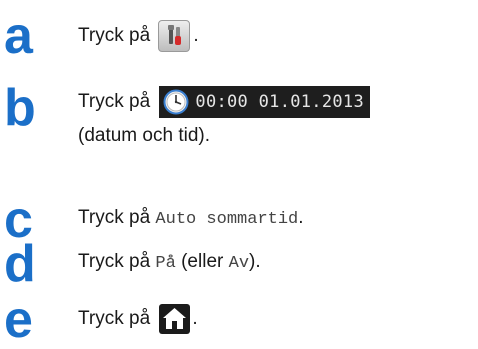 The image size is (478, 349). Describe the element at coordinates (176, 102) in the screenshot. I see `clock-icon` at that location.